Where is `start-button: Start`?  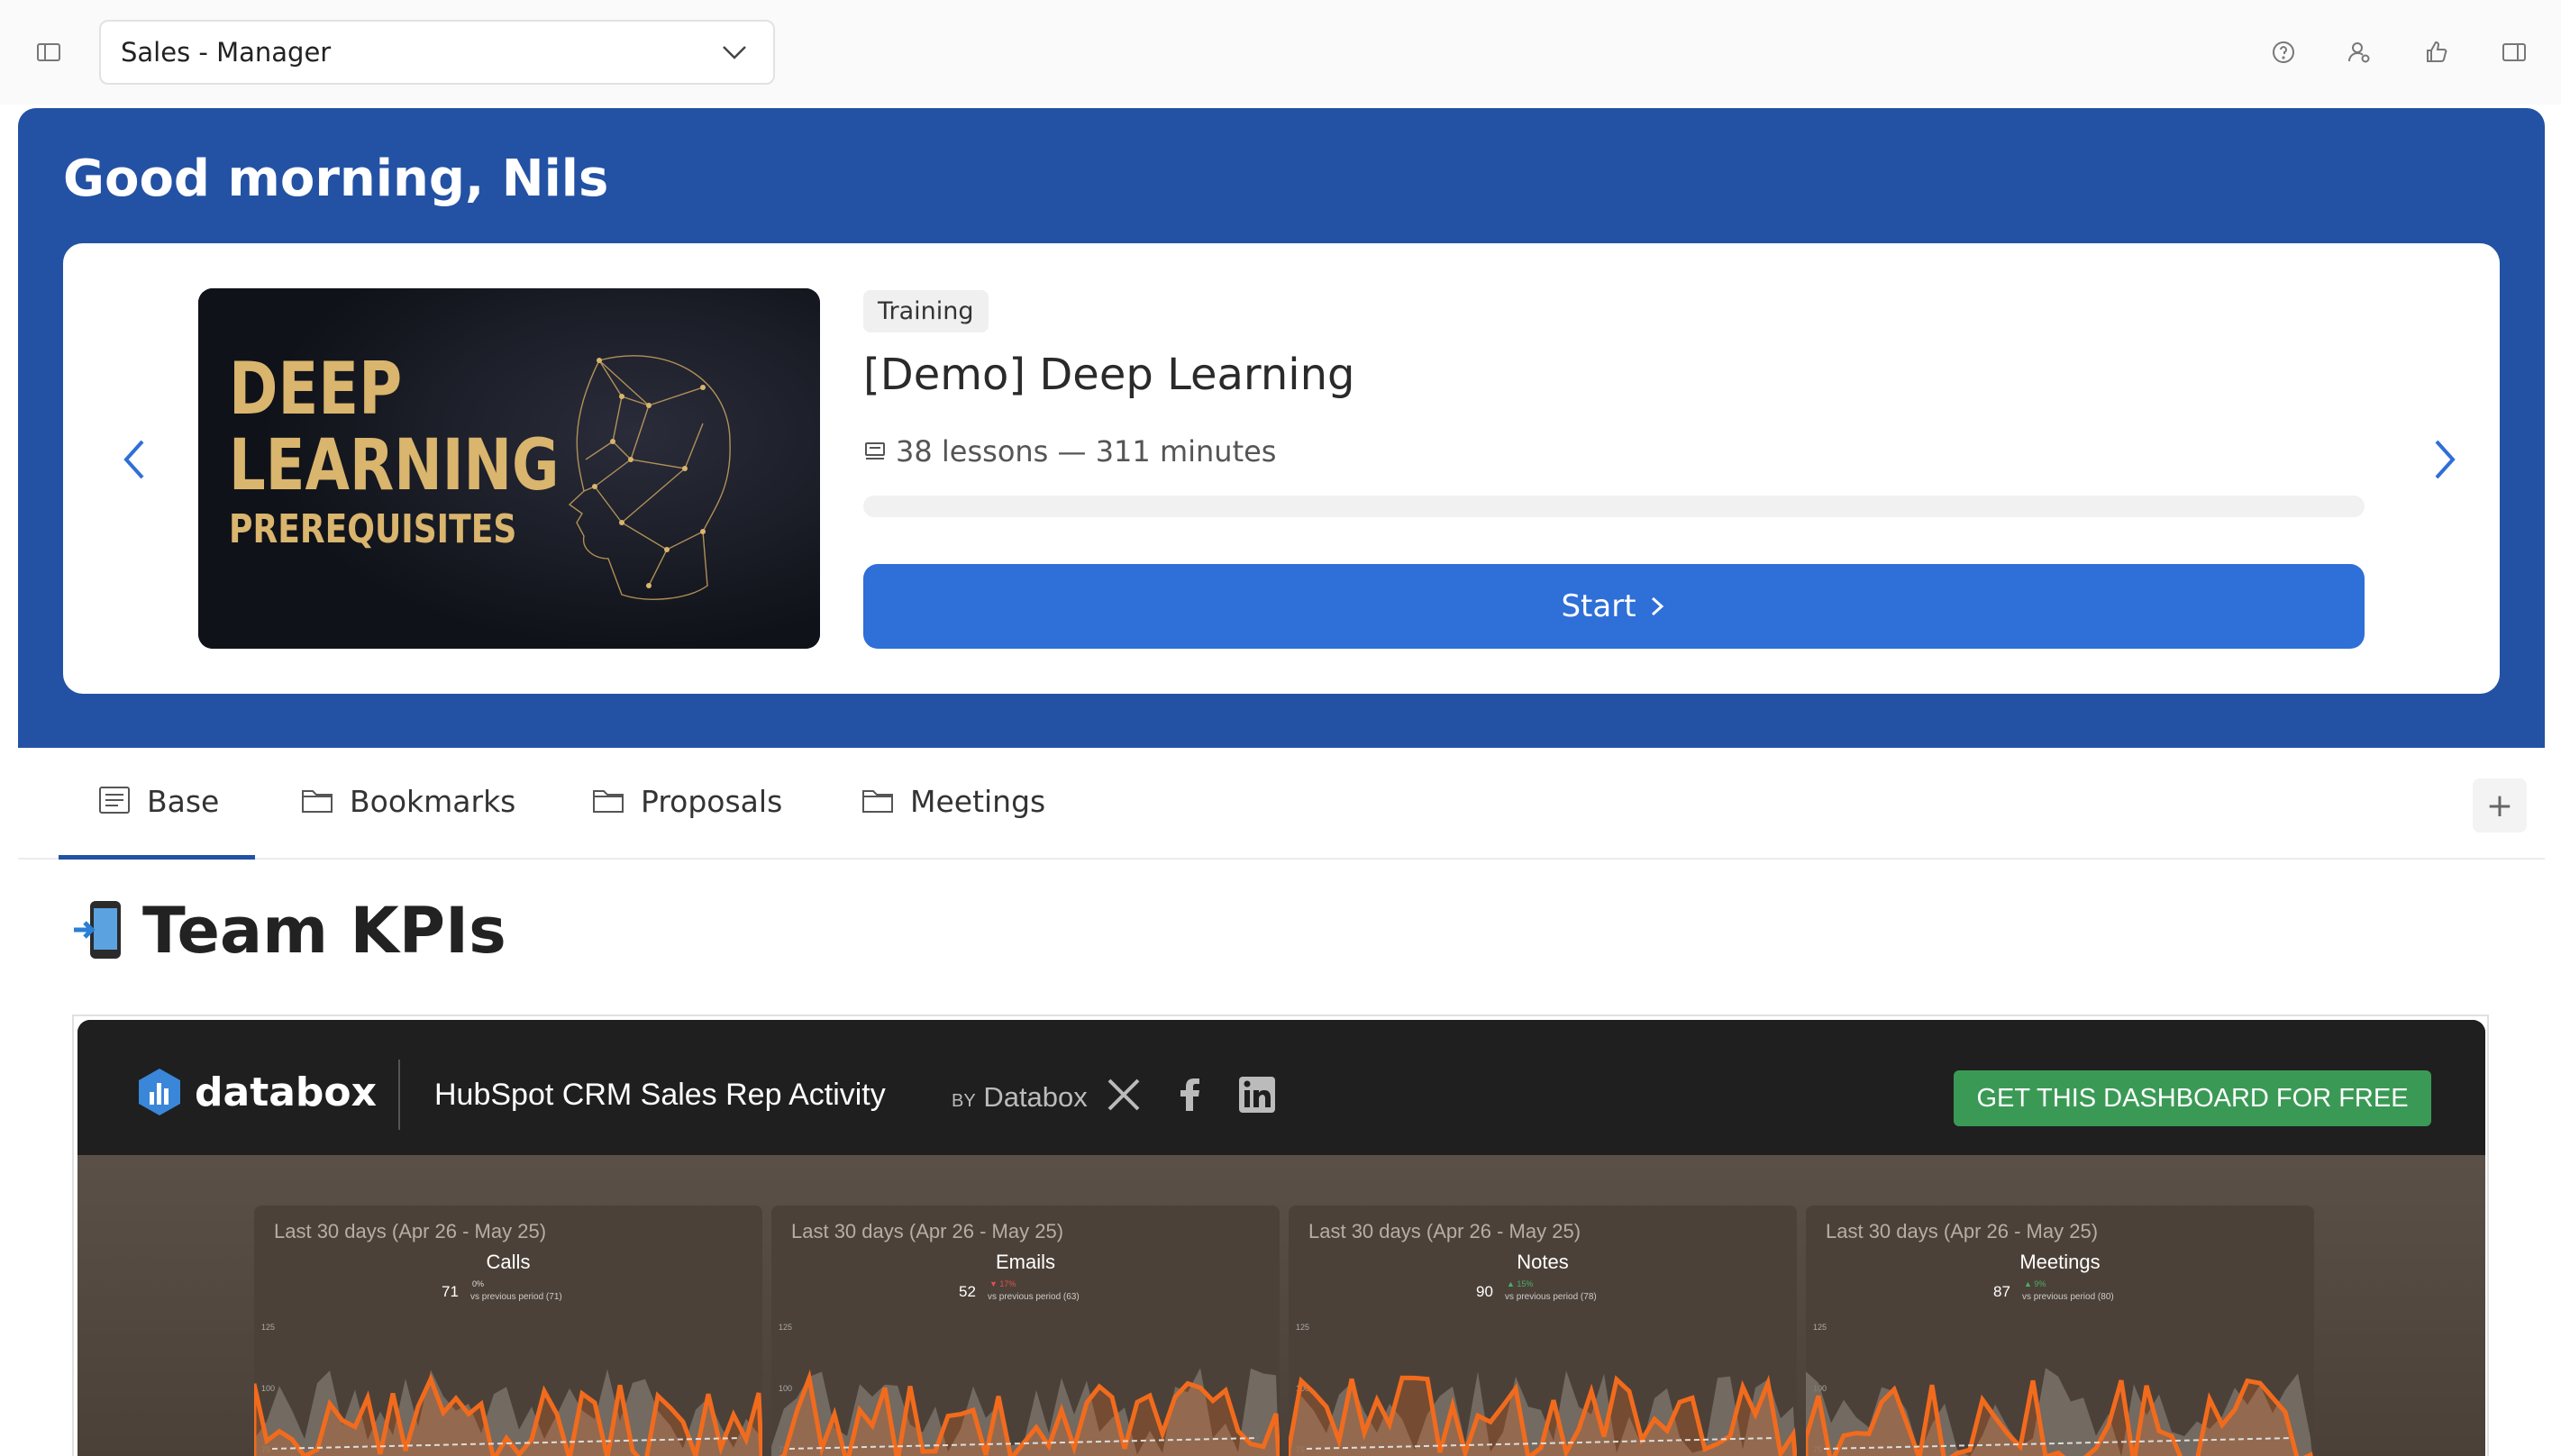
start-button: Start is located at coordinates (1614, 606).